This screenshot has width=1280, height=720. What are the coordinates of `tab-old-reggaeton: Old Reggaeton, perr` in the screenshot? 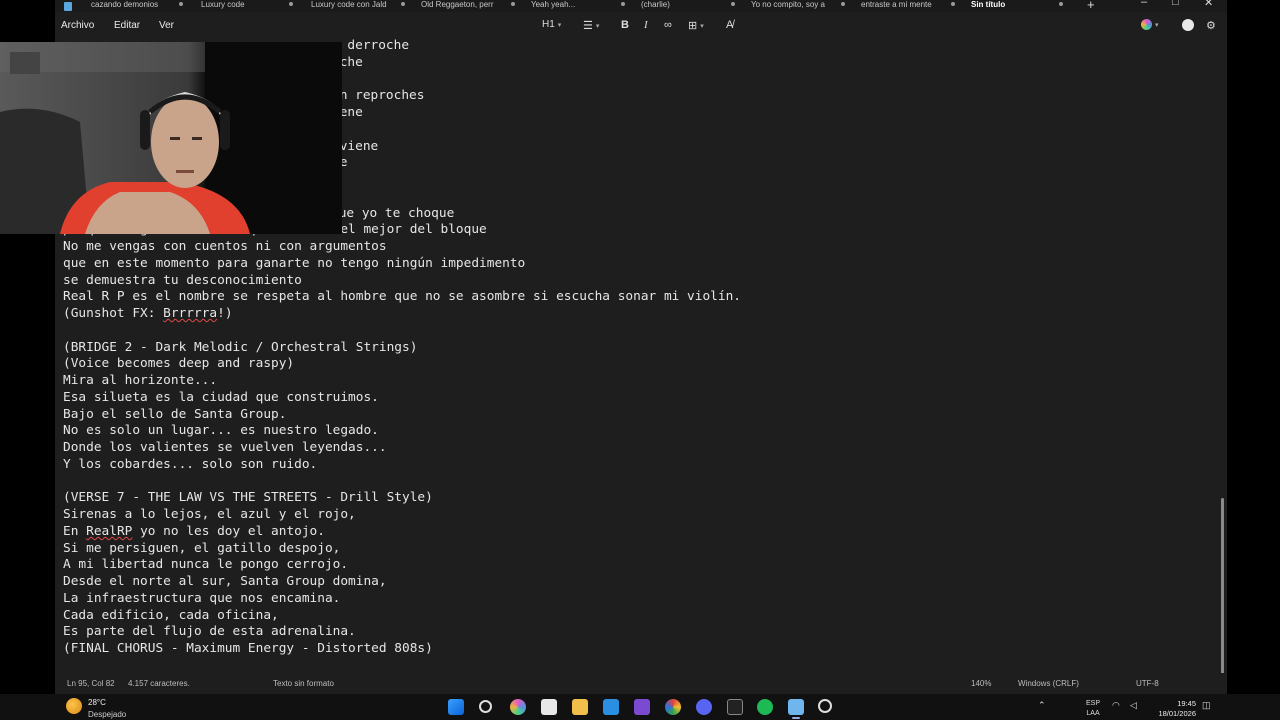 It's located at (473, 6).